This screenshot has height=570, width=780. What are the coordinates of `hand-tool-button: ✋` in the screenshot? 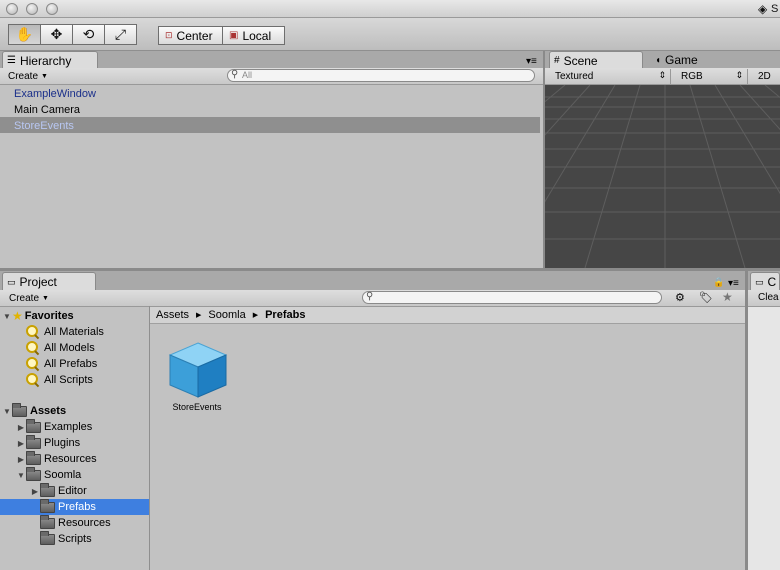 It's located at (24, 34).